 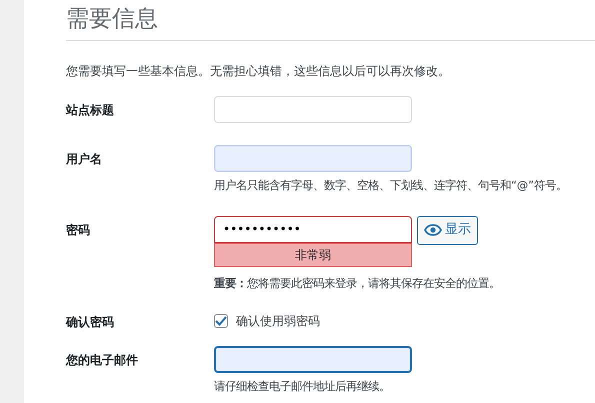 What do you see at coordinates (90, 323) in the screenshot?
I see `field-label: 确认密码` at bounding box center [90, 323].